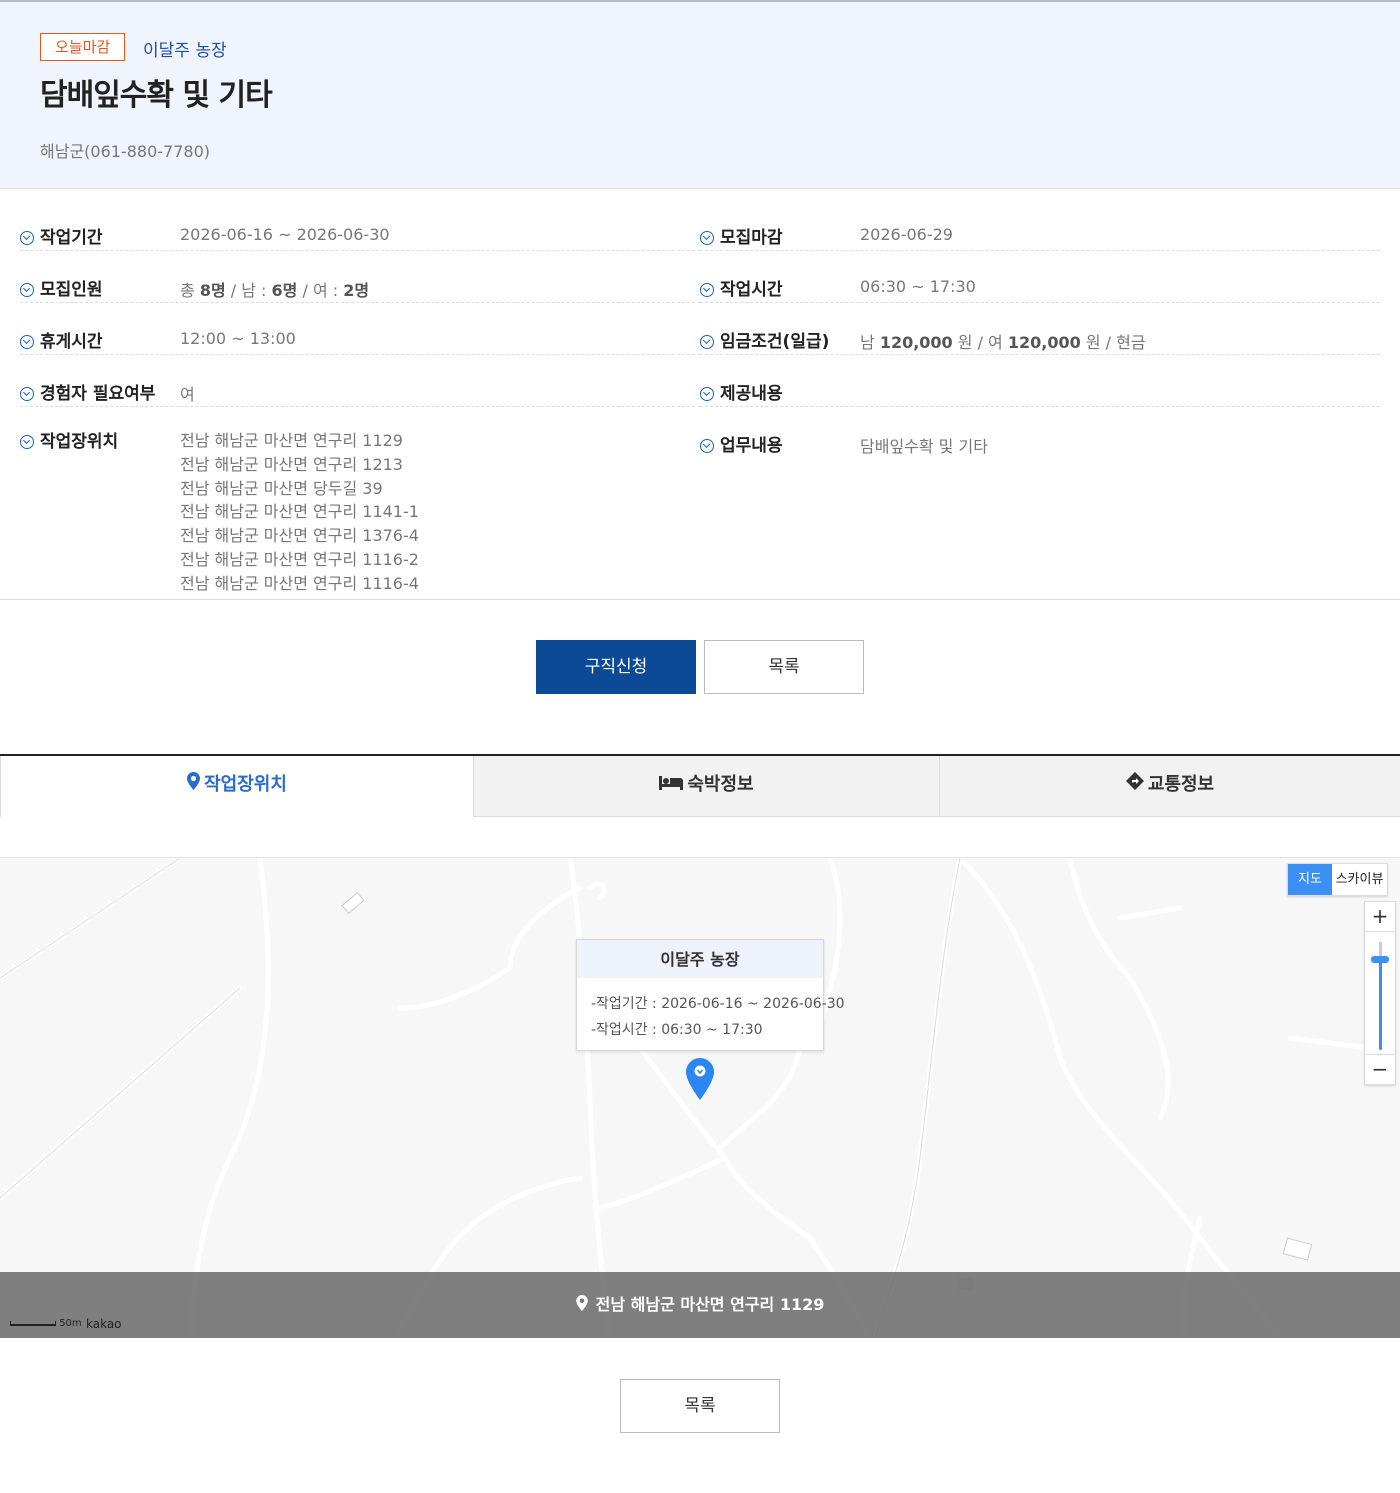  Describe the element at coordinates (360, 381) in the screenshot. I see `info-row-experience: 경험자 필요여부 여` at that location.